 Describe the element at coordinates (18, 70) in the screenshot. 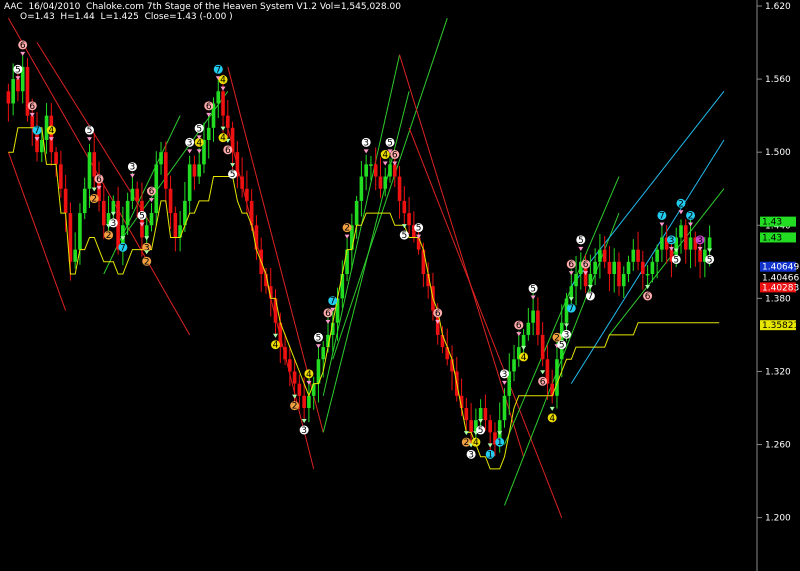

I see `signal-marker-label-0: 5` at that location.